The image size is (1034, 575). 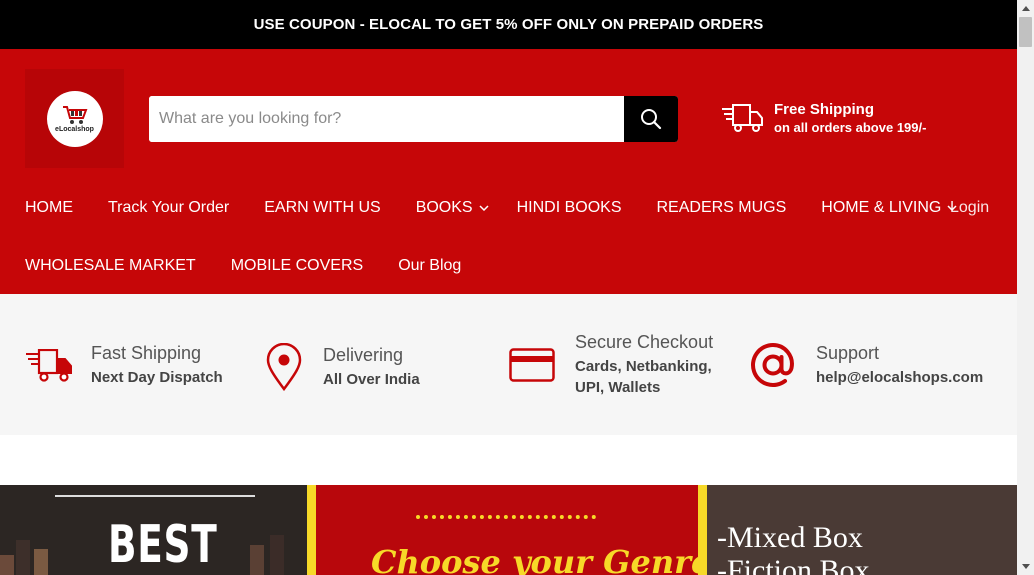 What do you see at coordinates (506, 517) in the screenshot?
I see `dotted-decoration` at bounding box center [506, 517].